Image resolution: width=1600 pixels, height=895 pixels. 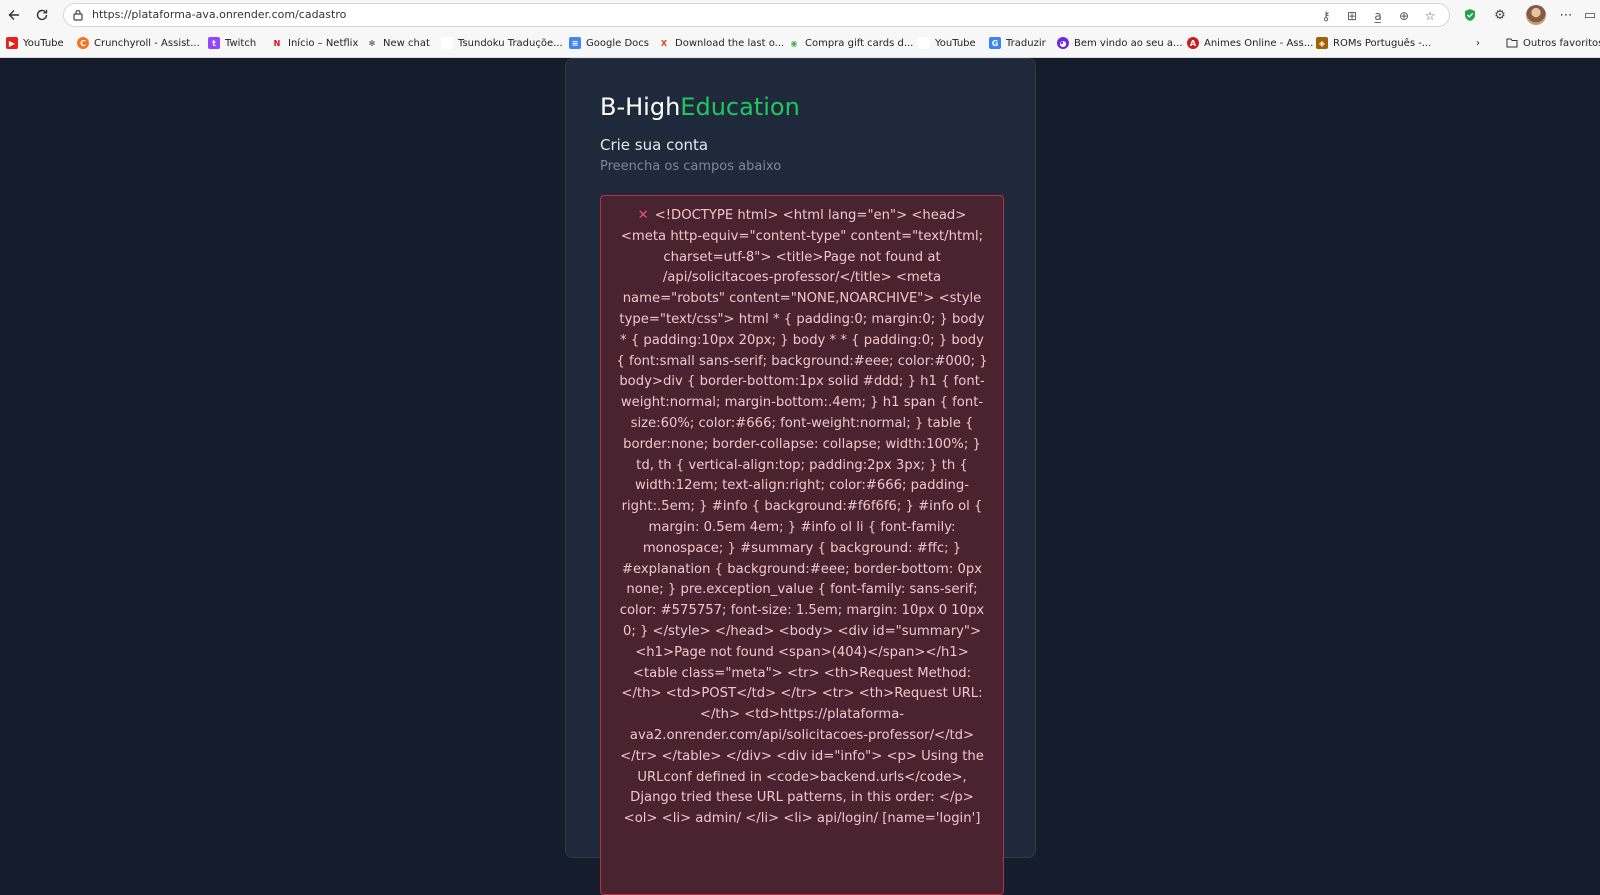 I want to click on form-title: Crie sua conta, so click(x=654, y=145).